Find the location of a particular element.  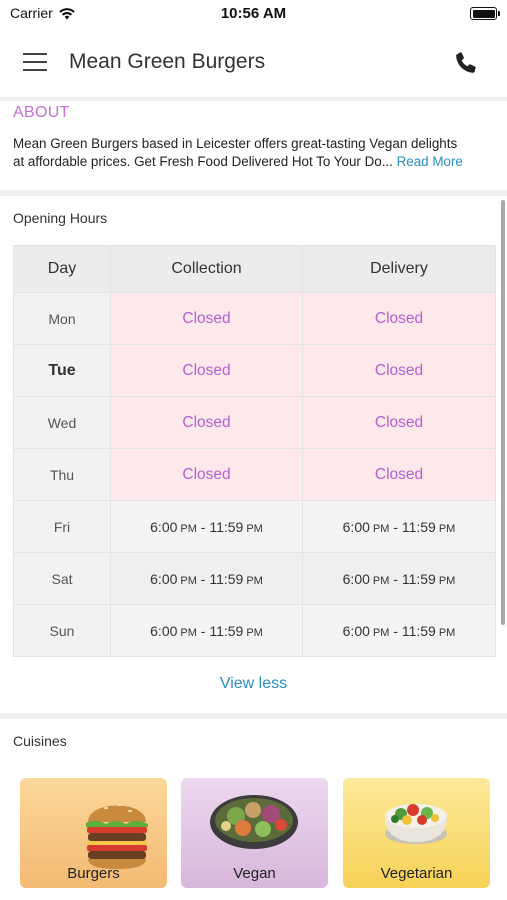

table-header-row: Day Collection Delivery is located at coordinates (254, 269).